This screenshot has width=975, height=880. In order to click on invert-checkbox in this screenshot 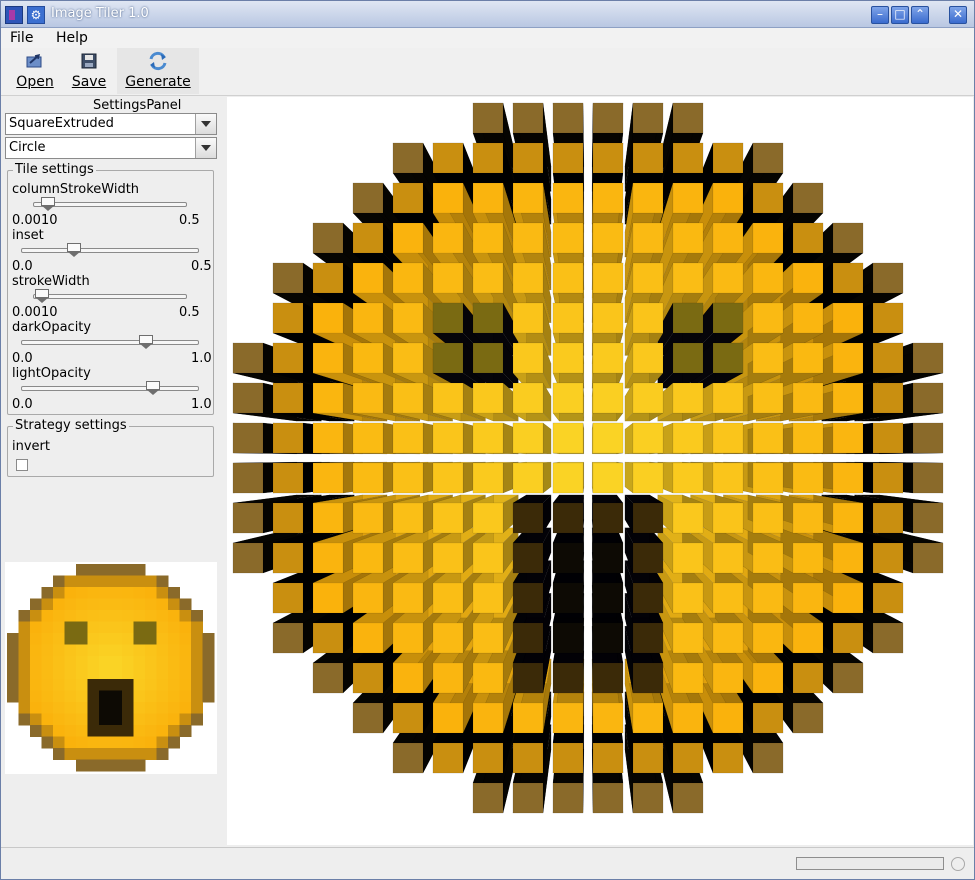, I will do `click(22, 465)`.